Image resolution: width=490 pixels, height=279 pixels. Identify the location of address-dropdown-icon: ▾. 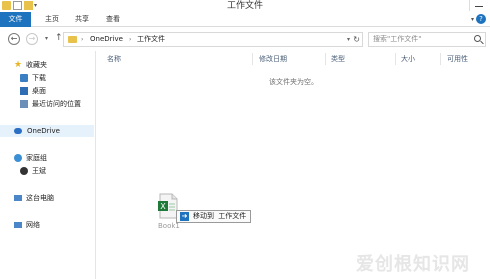
(348, 39).